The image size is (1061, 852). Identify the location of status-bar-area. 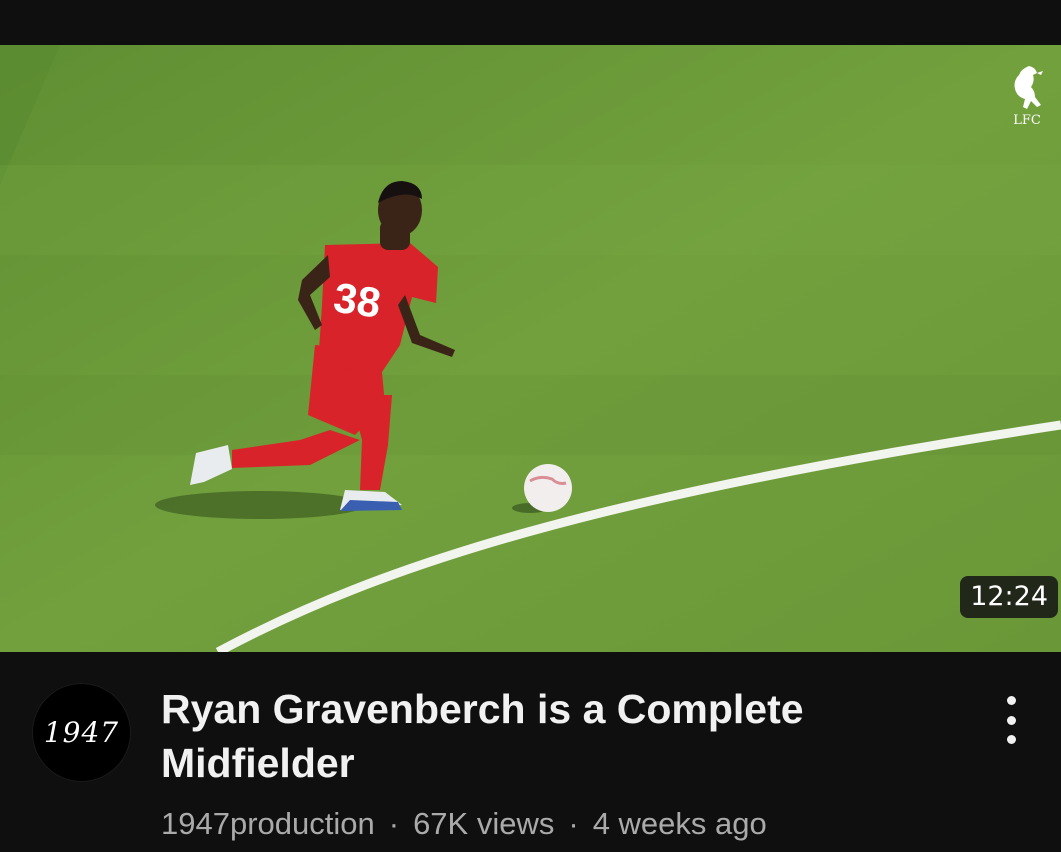
(530, 22).